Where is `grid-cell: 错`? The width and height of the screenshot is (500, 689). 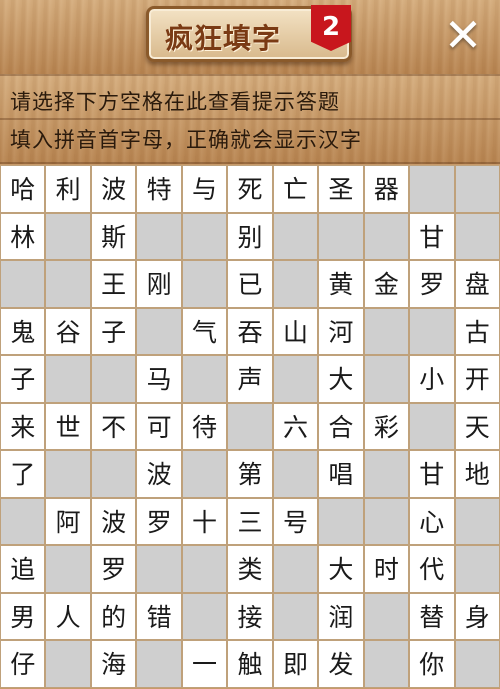
grid-cell: 错 is located at coordinates (159, 616).